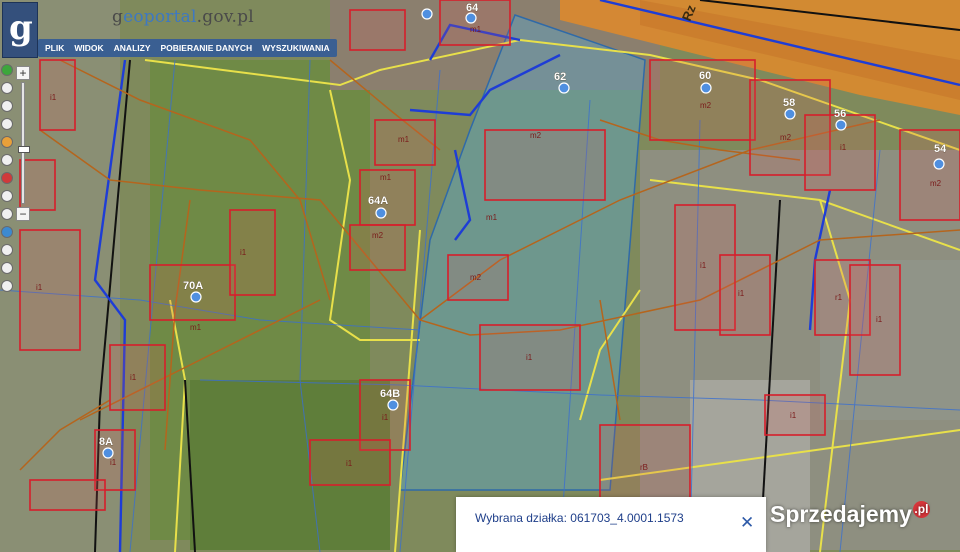 The width and height of the screenshot is (960, 552). What do you see at coordinates (23, 73) in the screenshot?
I see `zoom-in-button: +` at bounding box center [23, 73].